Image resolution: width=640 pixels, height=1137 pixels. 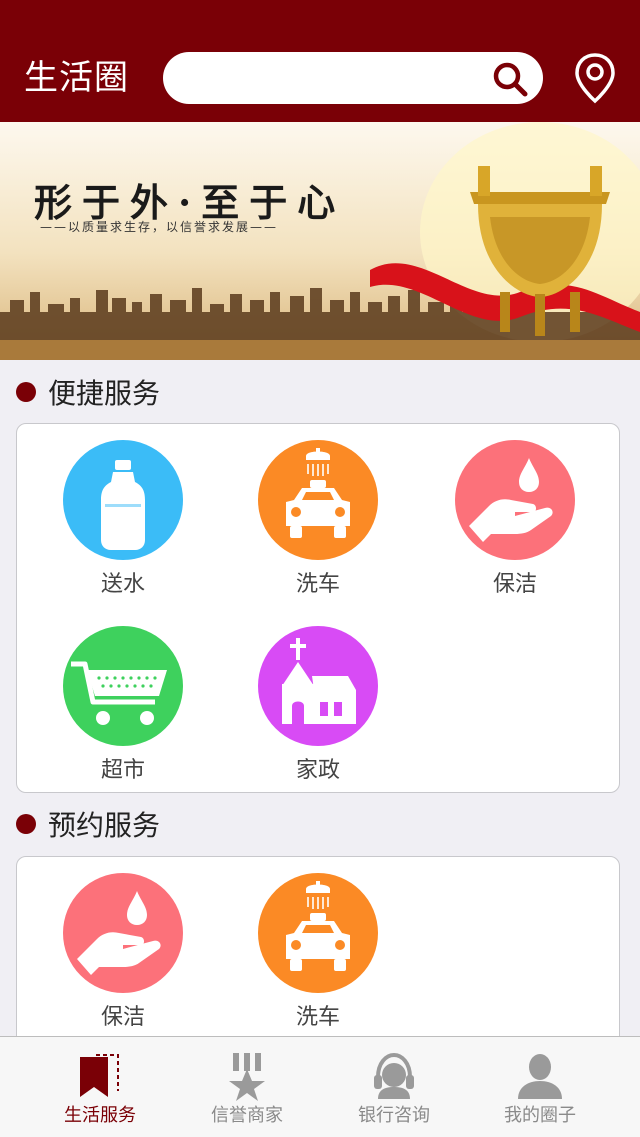 What do you see at coordinates (123, 500) in the screenshot?
I see `water-bottle-icon` at bounding box center [123, 500].